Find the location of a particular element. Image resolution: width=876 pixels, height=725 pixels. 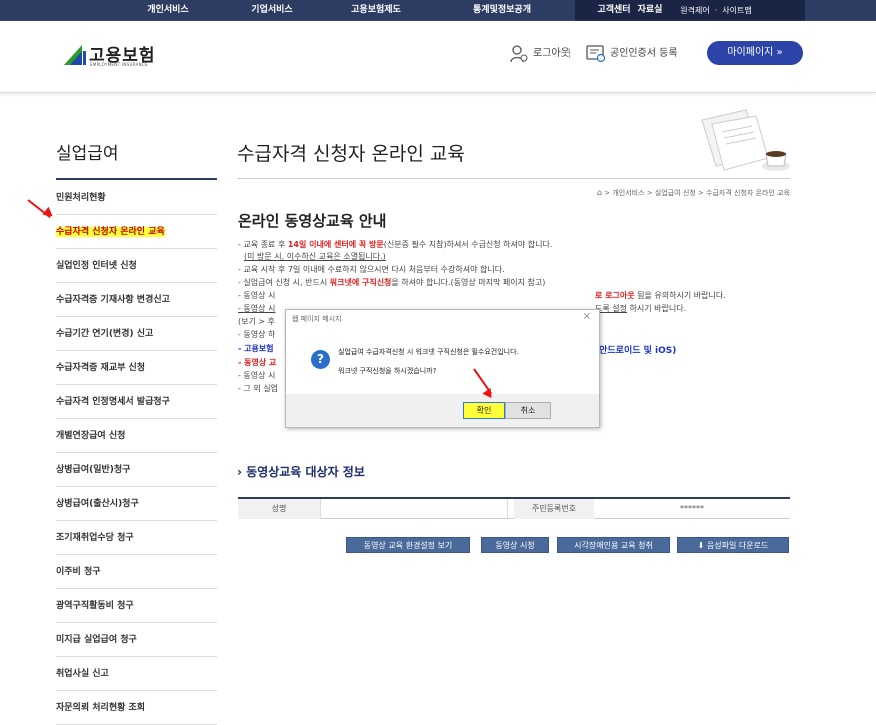

nav-archive: 자료실 is located at coordinates (650, 10).